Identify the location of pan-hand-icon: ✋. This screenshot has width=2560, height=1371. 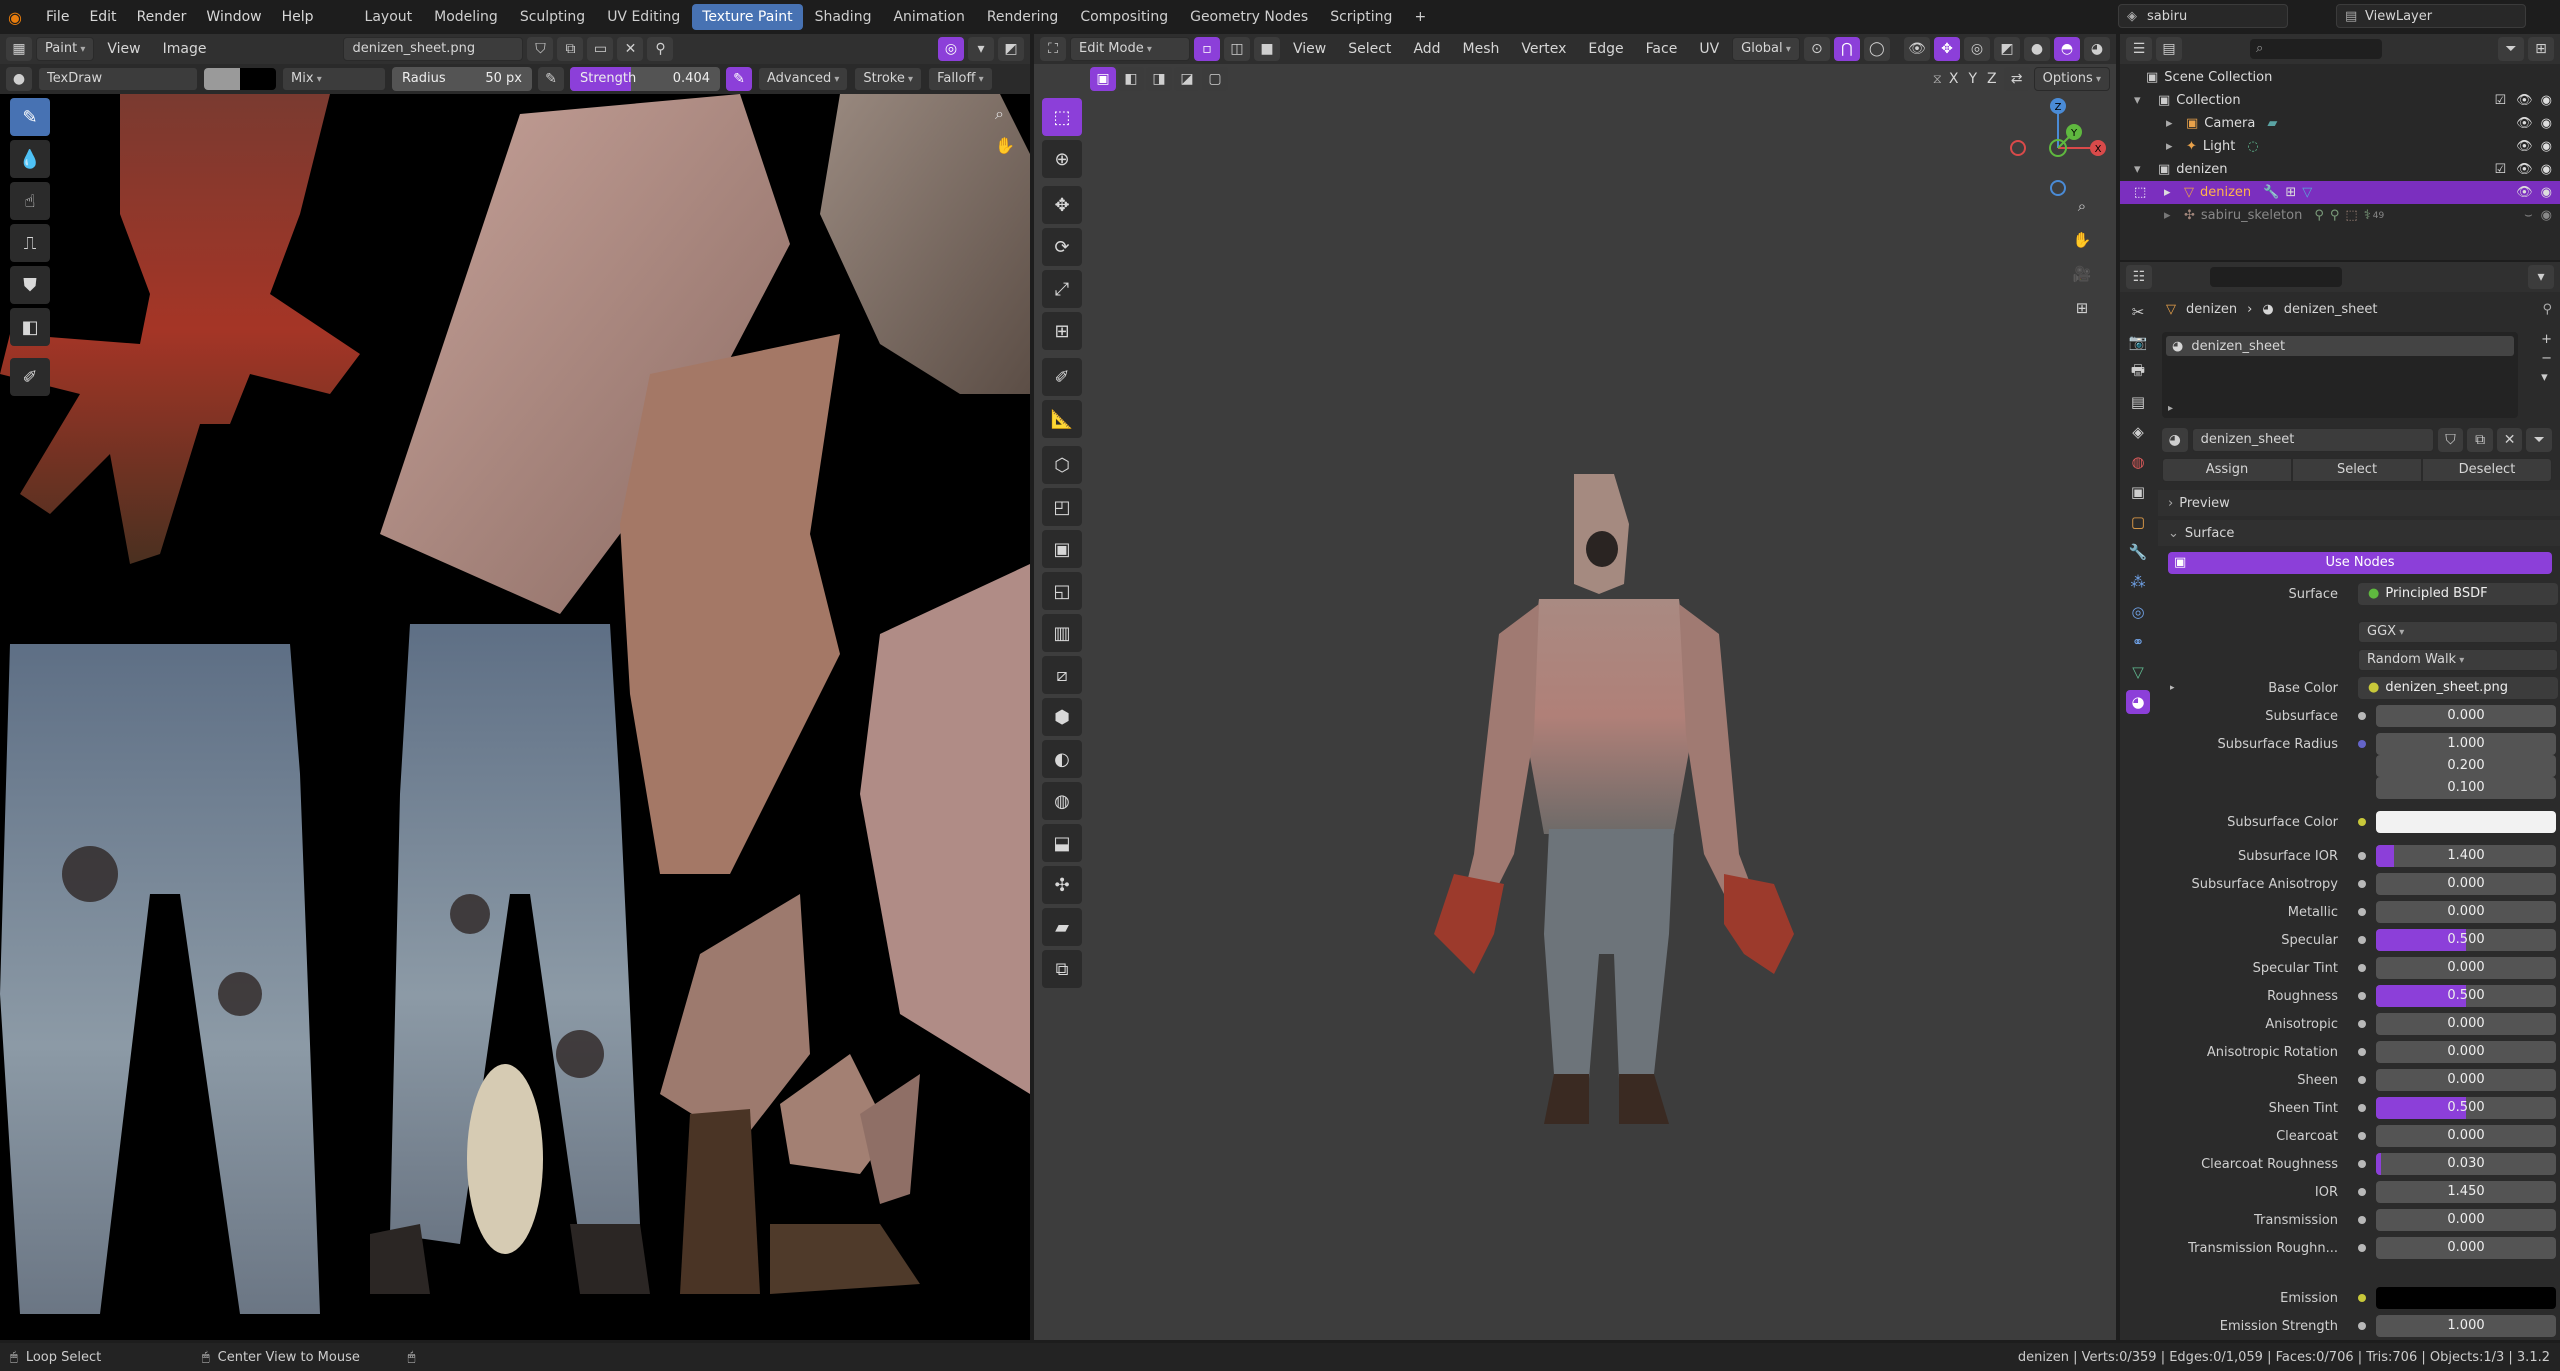
(1005, 145).